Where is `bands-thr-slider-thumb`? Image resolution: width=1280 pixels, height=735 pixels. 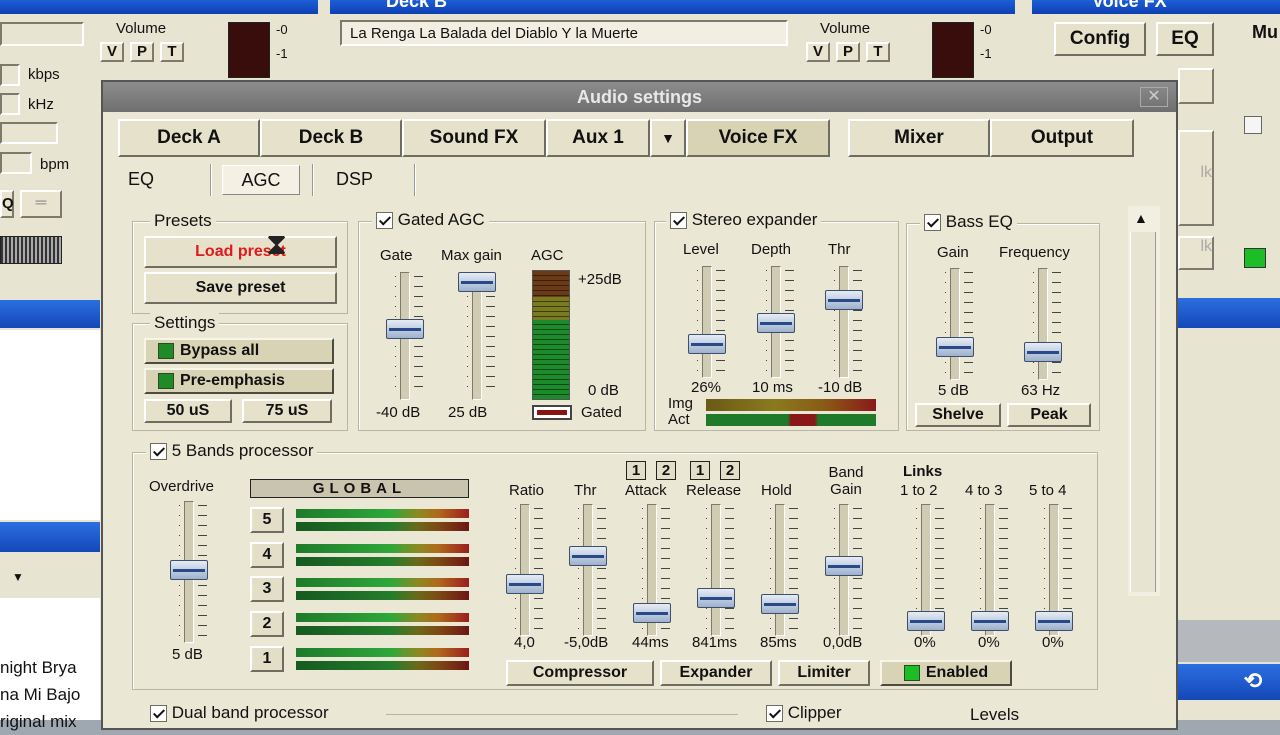
bands-thr-slider-thumb is located at coordinates (588, 556).